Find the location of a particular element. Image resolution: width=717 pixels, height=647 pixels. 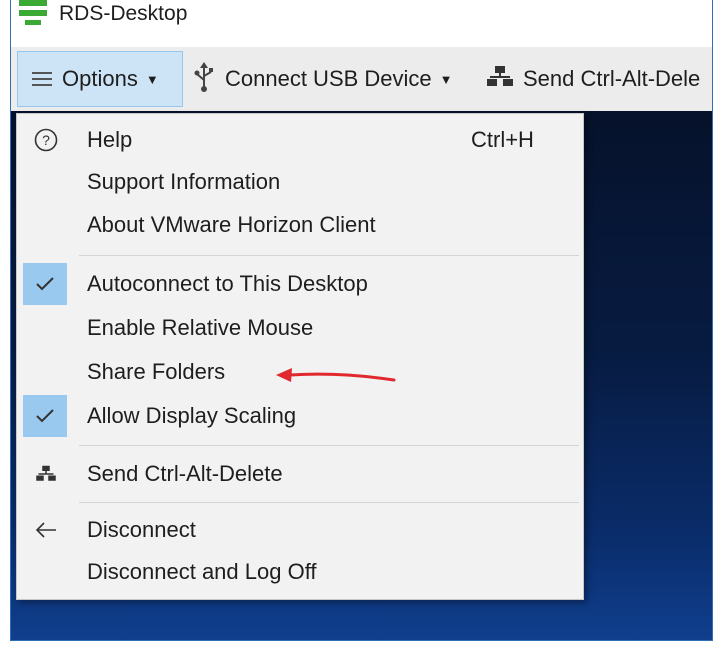

usb-icon is located at coordinates (204, 79).